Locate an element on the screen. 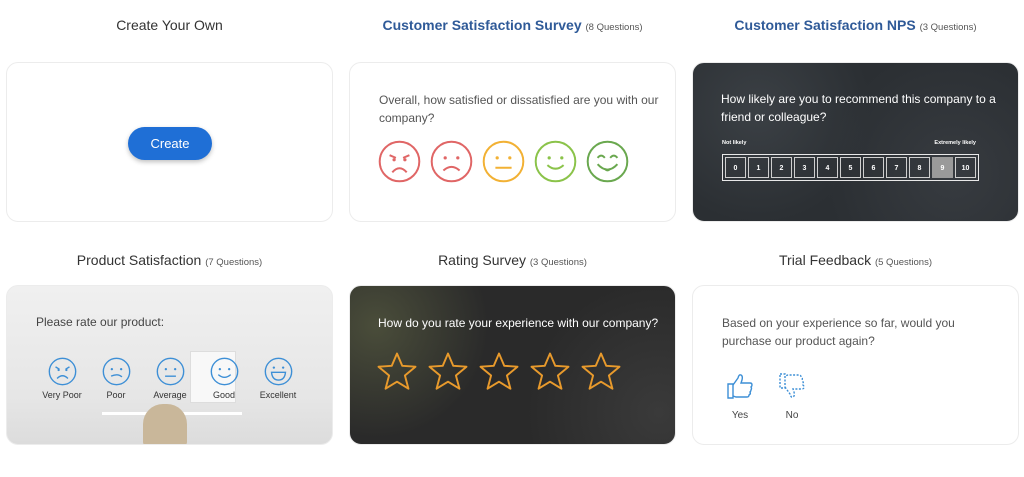  option-no: No is located at coordinates (792, 395).